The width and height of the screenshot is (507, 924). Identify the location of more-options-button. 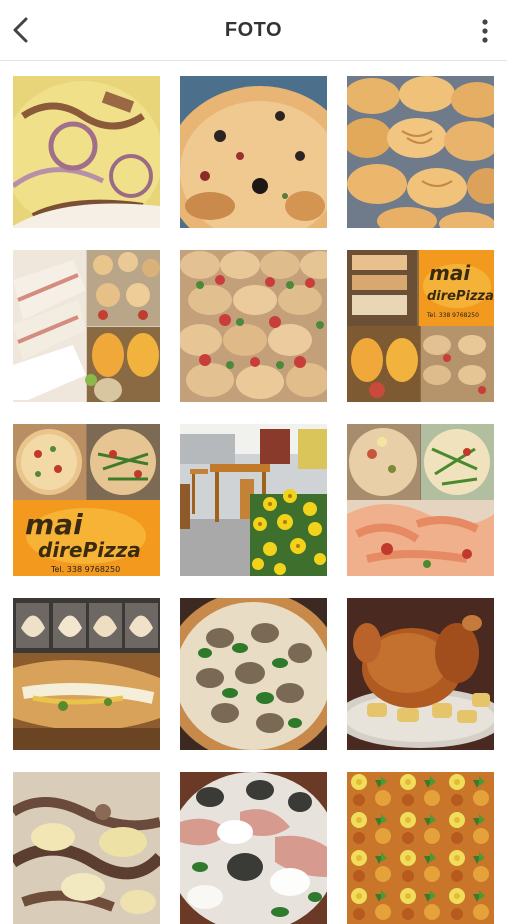
(485, 31).